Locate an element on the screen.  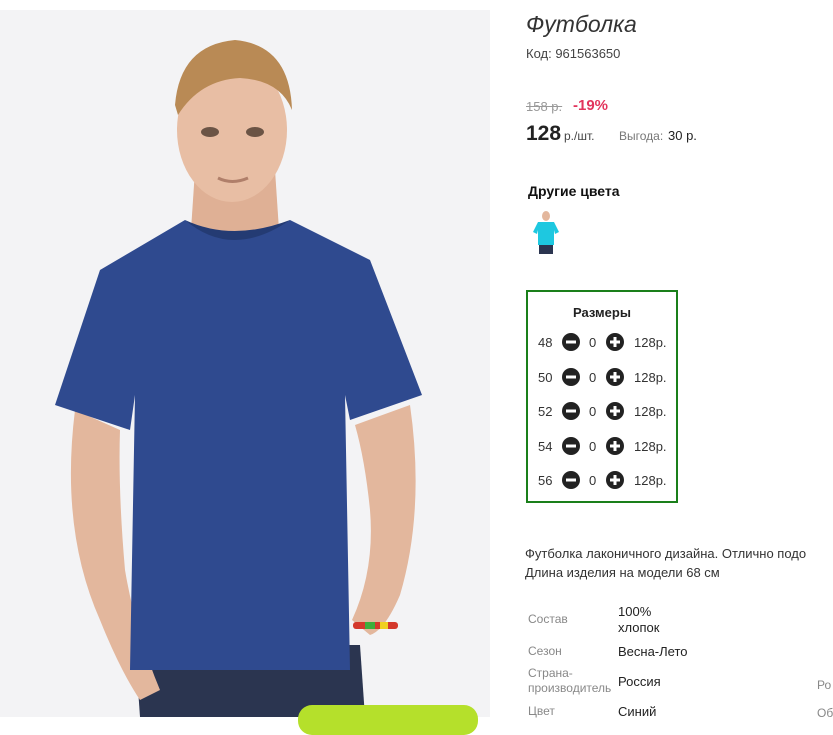
spec-value-composition: 100% is located at coordinates (635, 611).